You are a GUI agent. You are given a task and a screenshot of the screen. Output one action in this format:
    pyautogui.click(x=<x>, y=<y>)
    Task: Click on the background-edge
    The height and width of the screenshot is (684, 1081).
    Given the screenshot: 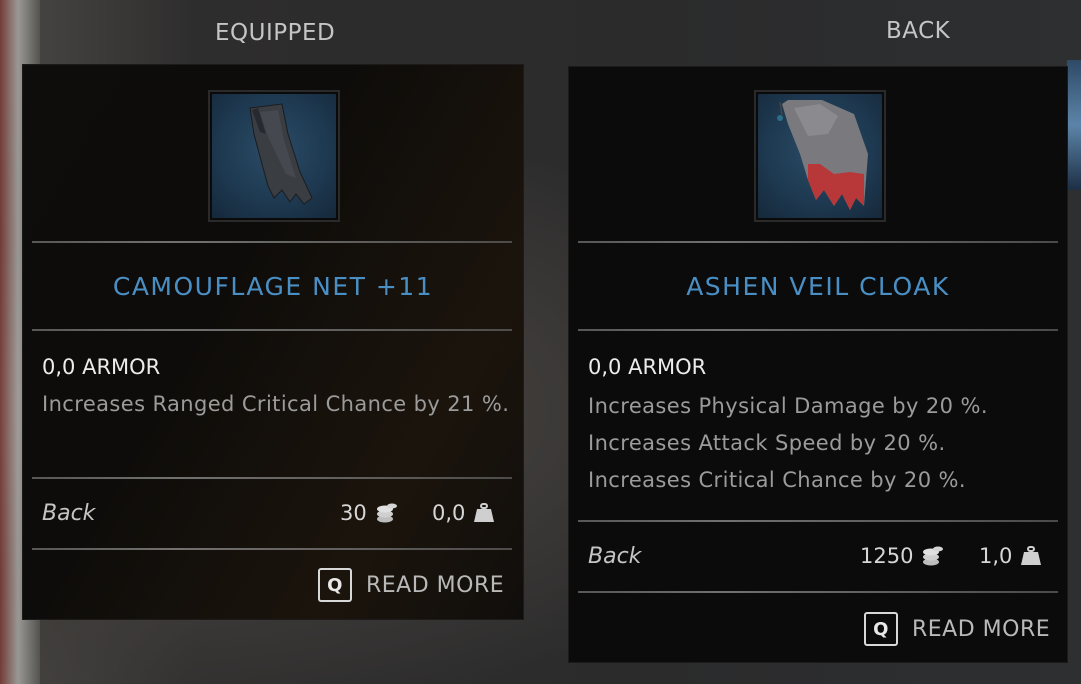 What is the action you would take?
    pyautogui.click(x=1074, y=125)
    